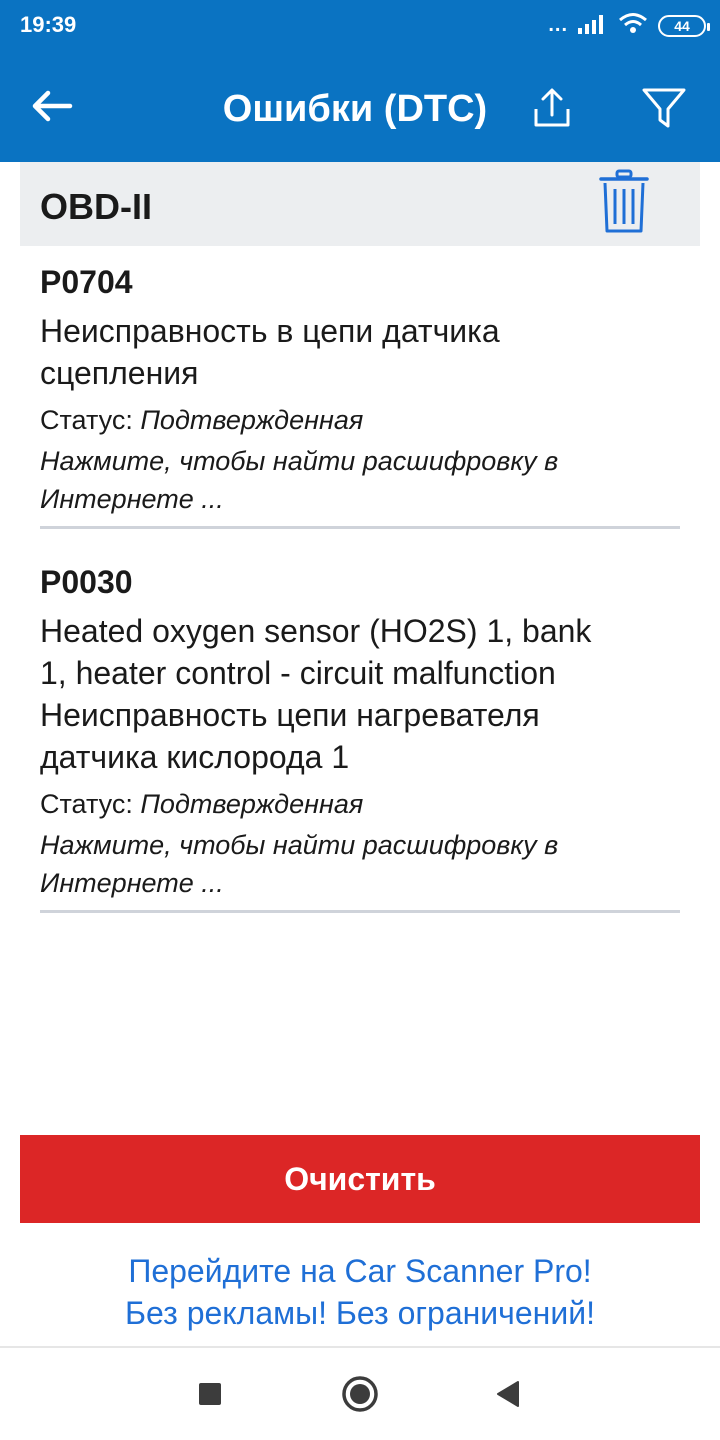  Describe the element at coordinates (633, 25) in the screenshot. I see `wifi-icon` at that location.